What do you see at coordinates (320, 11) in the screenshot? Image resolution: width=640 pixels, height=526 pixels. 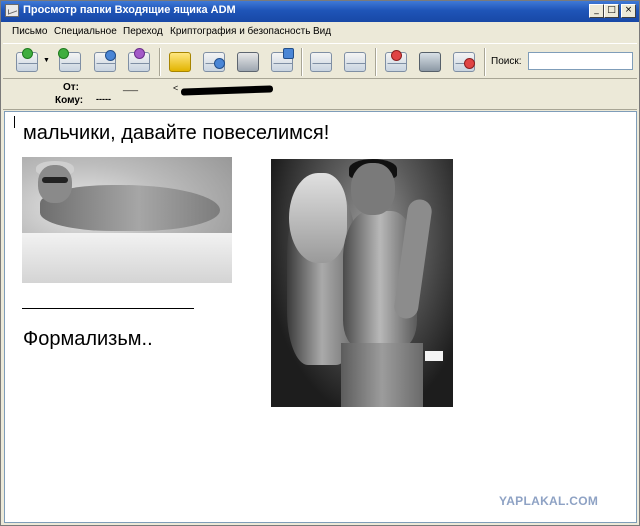 I see `title-bar: Просмотр папки Входящие ящика ADM _ □ ×` at bounding box center [320, 11].